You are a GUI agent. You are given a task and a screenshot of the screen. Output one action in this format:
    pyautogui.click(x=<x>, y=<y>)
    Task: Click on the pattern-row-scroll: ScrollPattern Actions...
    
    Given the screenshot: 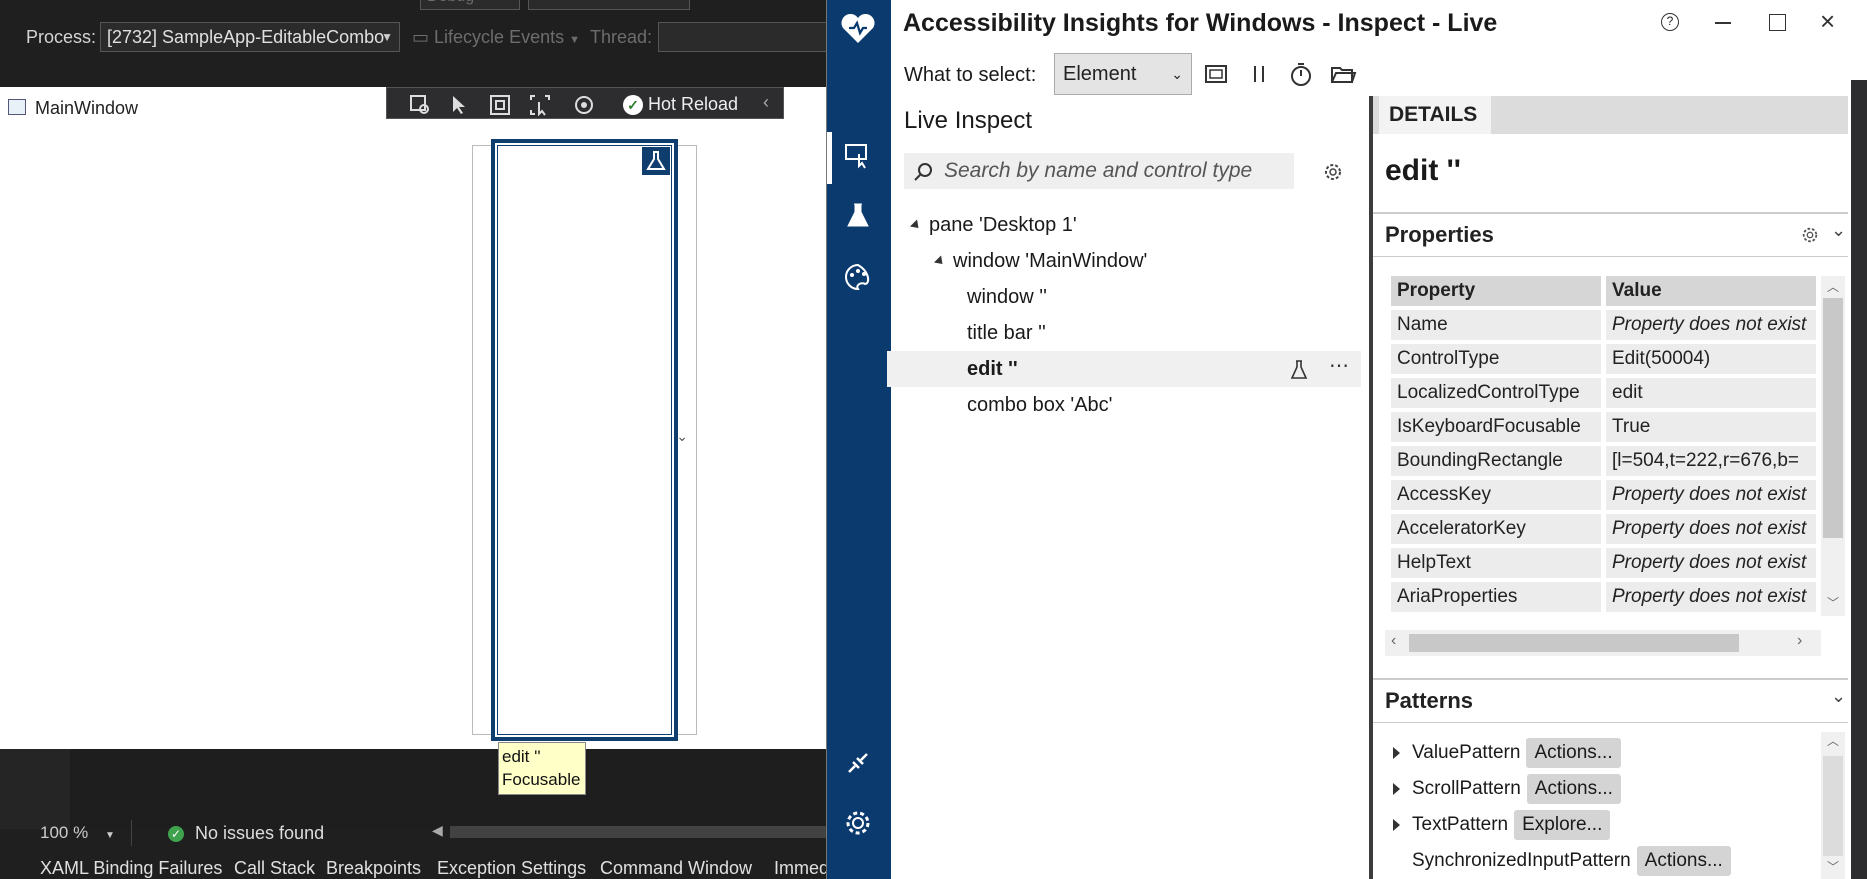 What is the action you would take?
    pyautogui.click(x=1507, y=789)
    